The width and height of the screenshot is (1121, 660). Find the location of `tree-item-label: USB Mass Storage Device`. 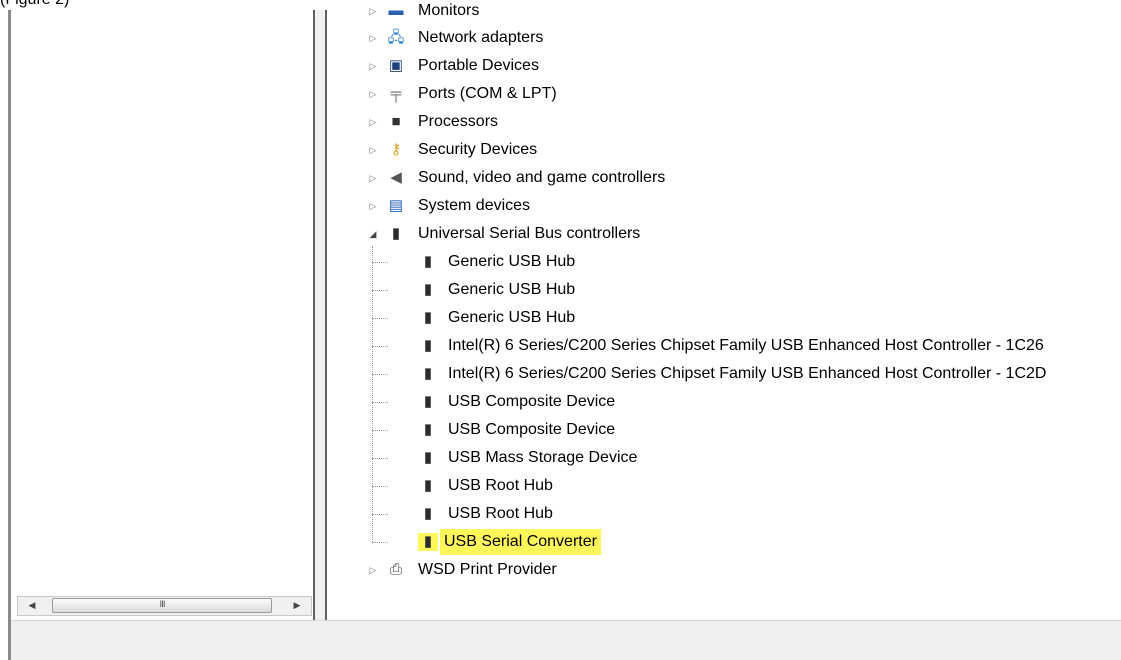

tree-item-label: USB Mass Storage Device is located at coordinates (543, 457).